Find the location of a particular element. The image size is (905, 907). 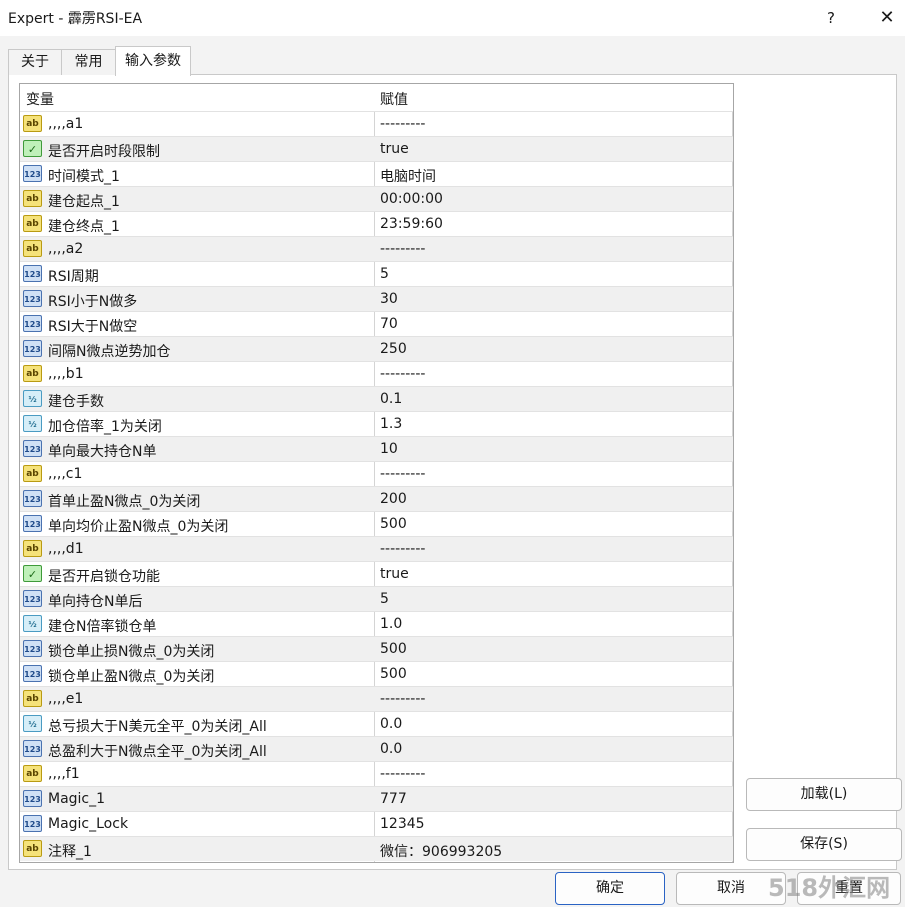

table-row: ½ 建仓N倍率锁仓单 1.0 is located at coordinates (376, 623).